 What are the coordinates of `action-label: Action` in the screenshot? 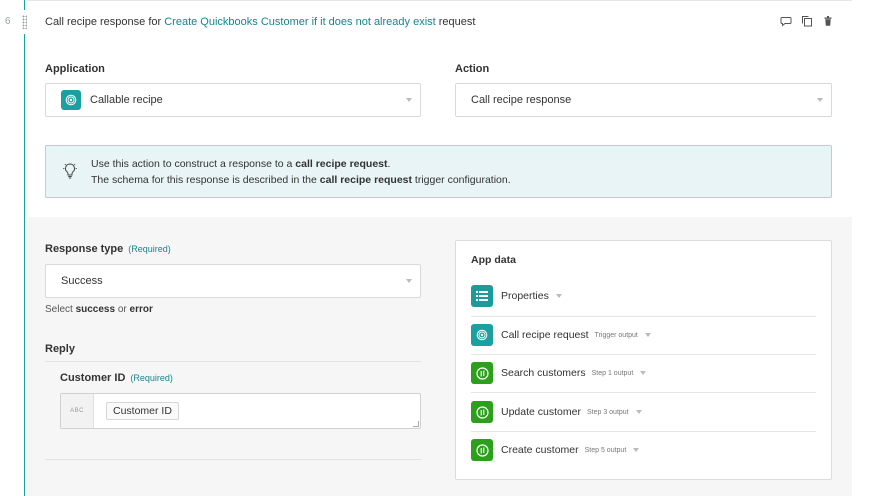 It's located at (472, 69).